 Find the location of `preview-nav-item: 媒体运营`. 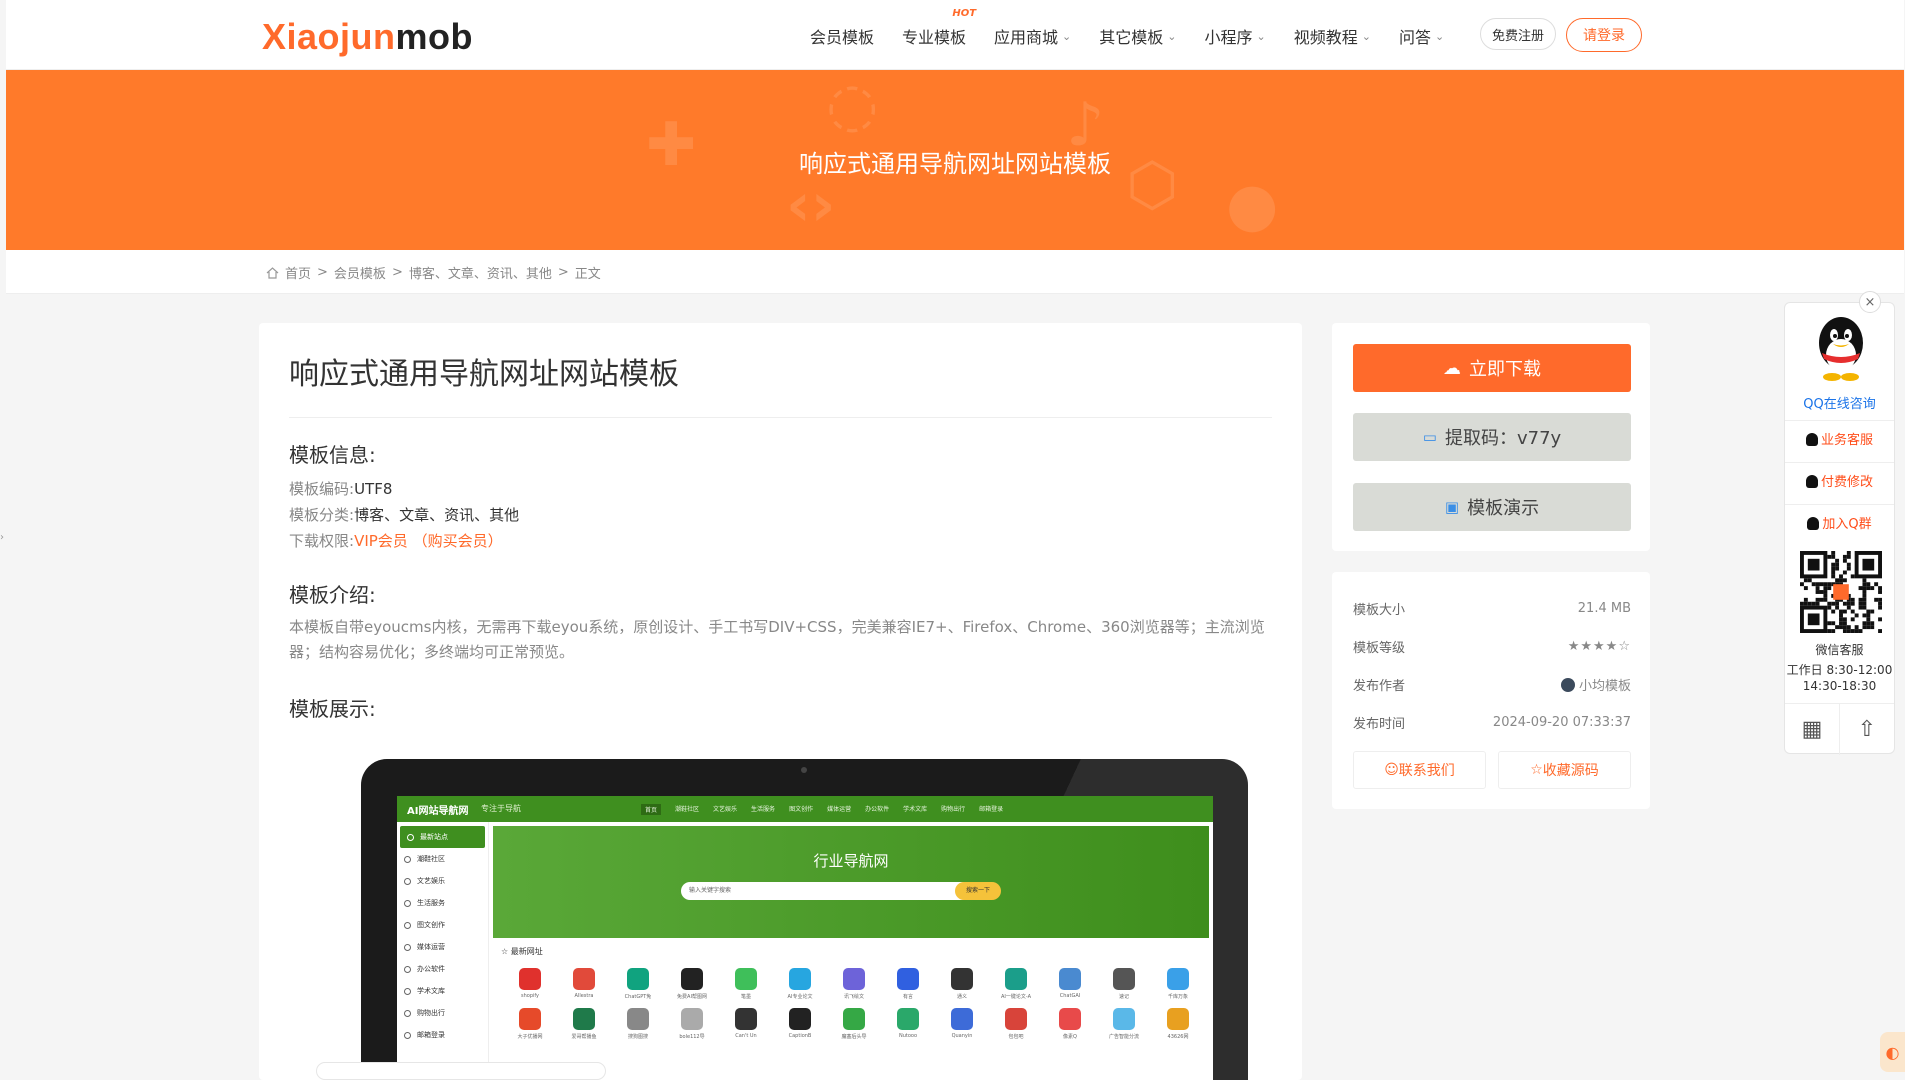

preview-nav-item: 媒体运营 is located at coordinates (839, 809).